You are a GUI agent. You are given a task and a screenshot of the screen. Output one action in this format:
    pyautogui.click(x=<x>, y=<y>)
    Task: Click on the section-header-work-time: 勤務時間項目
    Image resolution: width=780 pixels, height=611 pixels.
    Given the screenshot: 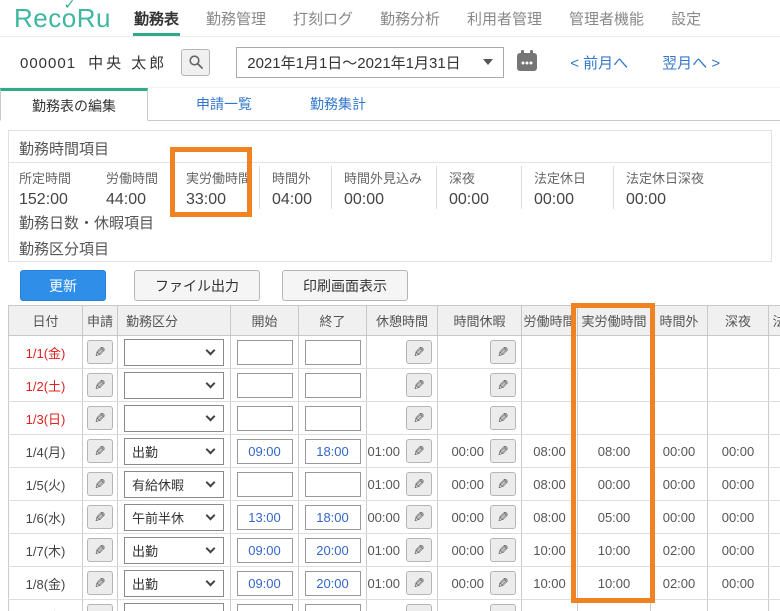 What is the action you would take?
    pyautogui.click(x=64, y=148)
    